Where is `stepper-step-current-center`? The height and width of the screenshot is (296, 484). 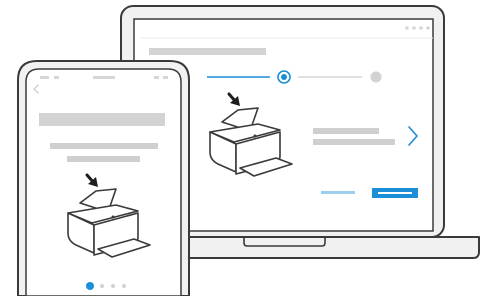
stepper-step-current-center is located at coordinates (284, 77).